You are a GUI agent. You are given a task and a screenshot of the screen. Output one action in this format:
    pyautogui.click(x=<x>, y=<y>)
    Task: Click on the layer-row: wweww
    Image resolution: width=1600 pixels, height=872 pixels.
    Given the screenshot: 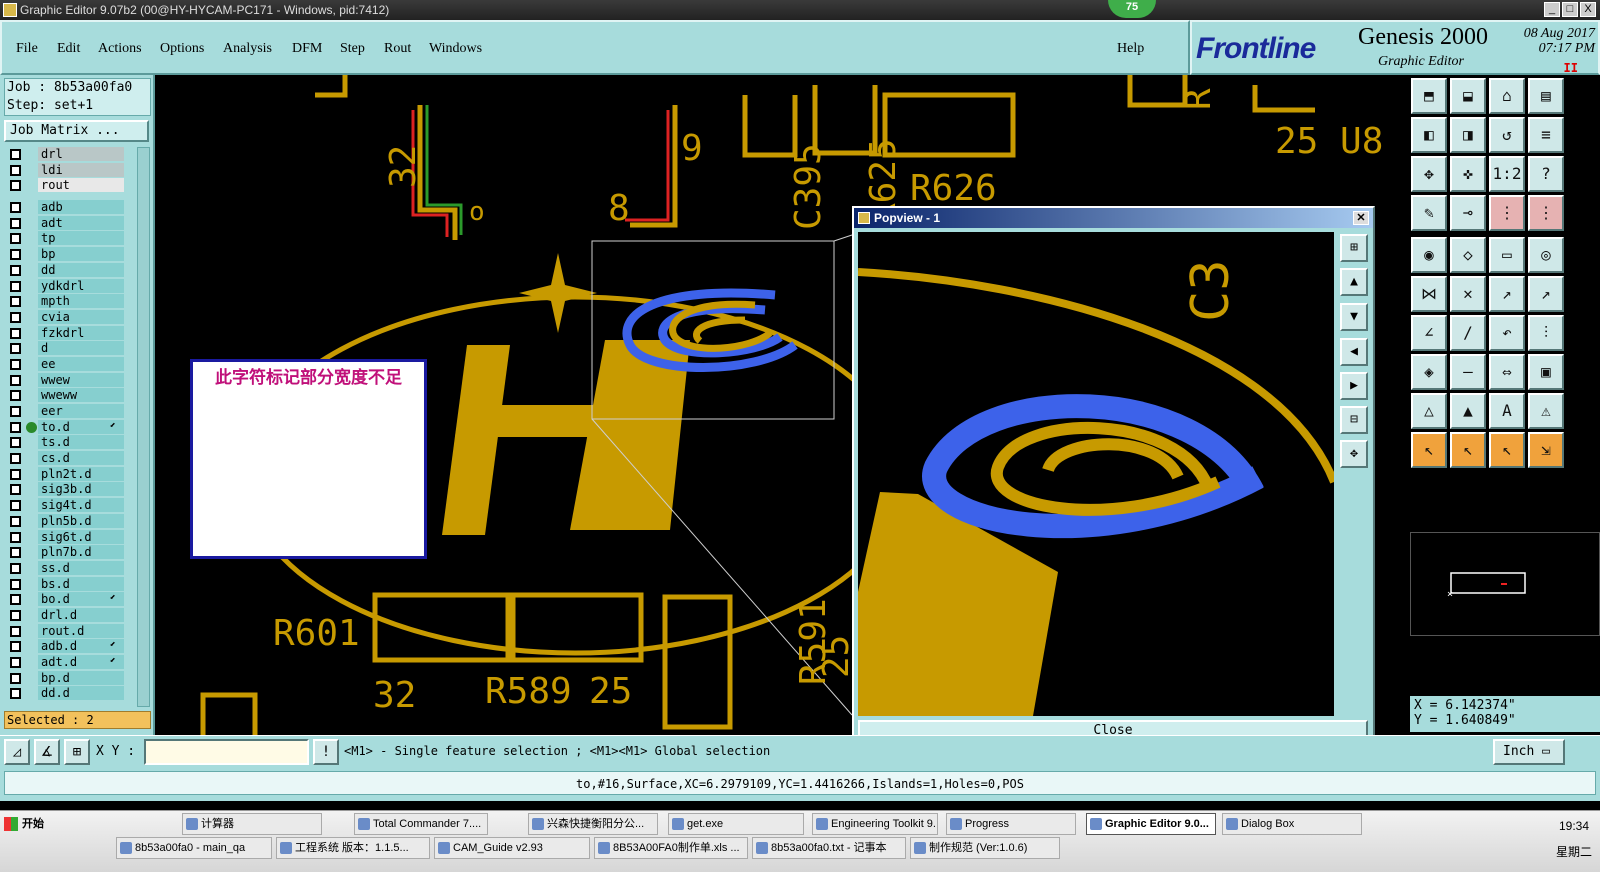 What is the action you would take?
    pyautogui.click(x=69, y=396)
    